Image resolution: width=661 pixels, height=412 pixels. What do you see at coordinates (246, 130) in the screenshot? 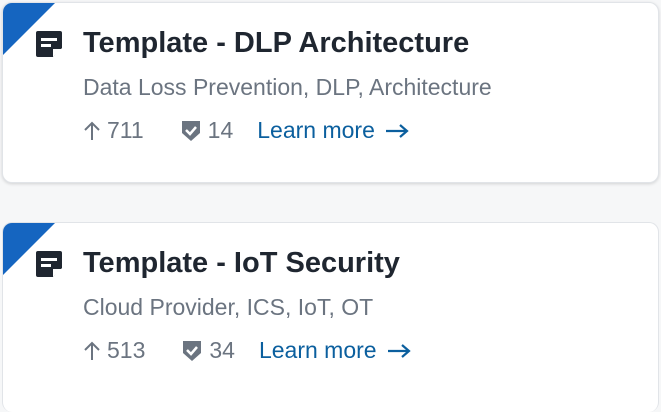
I see `card-meta: 711 14 Learn more` at bounding box center [246, 130].